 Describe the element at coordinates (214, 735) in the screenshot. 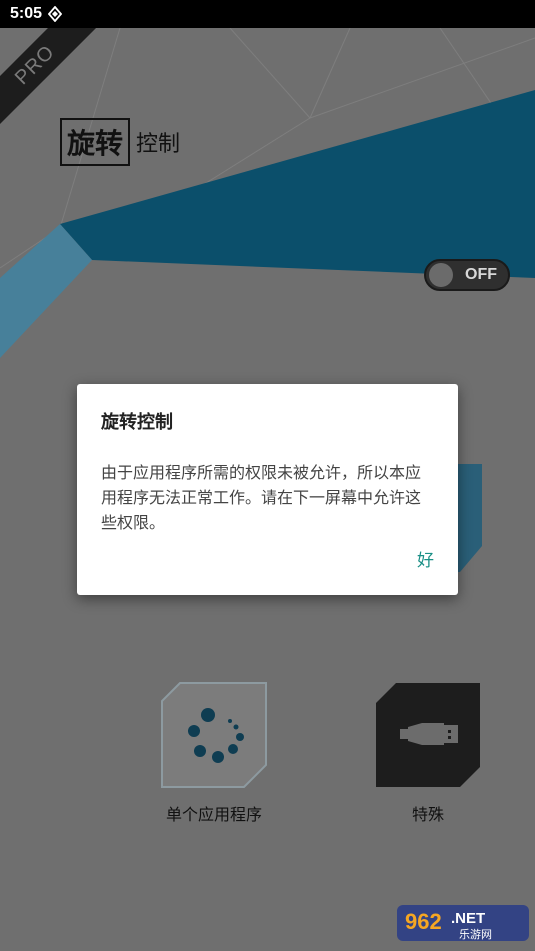

I see `loading-dots-icon` at that location.